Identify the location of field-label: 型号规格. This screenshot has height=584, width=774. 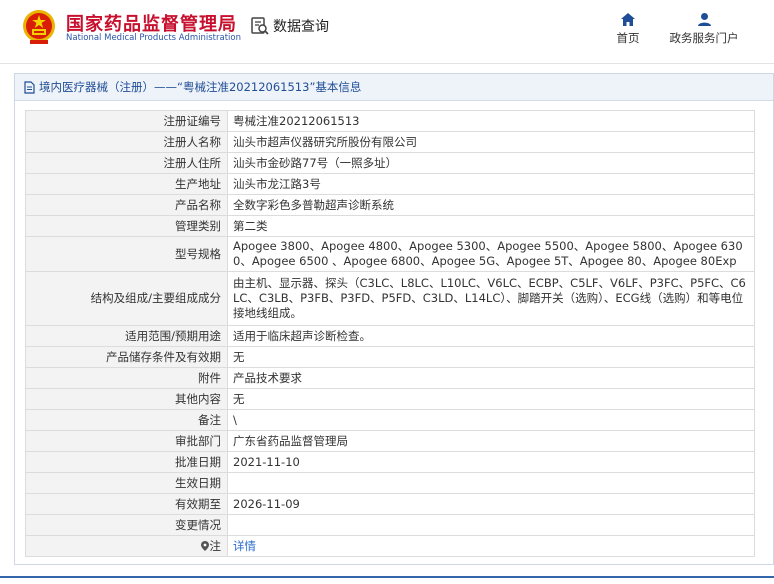
(126, 254).